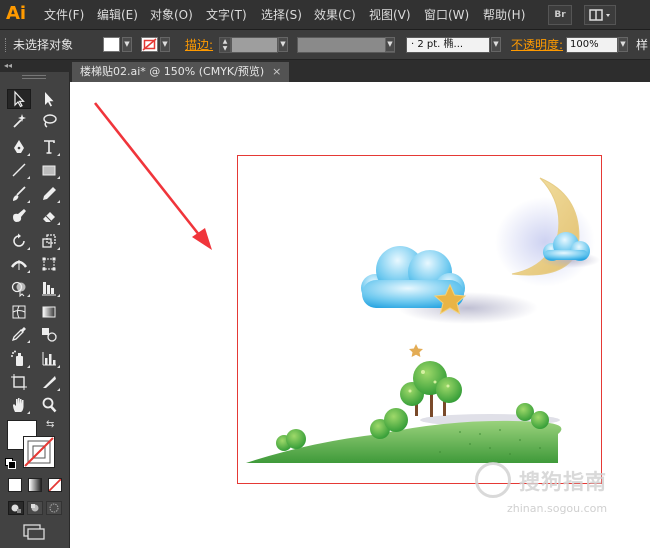 The width and height of the screenshot is (650, 548). I want to click on eyedropper-tool, so click(19, 334).